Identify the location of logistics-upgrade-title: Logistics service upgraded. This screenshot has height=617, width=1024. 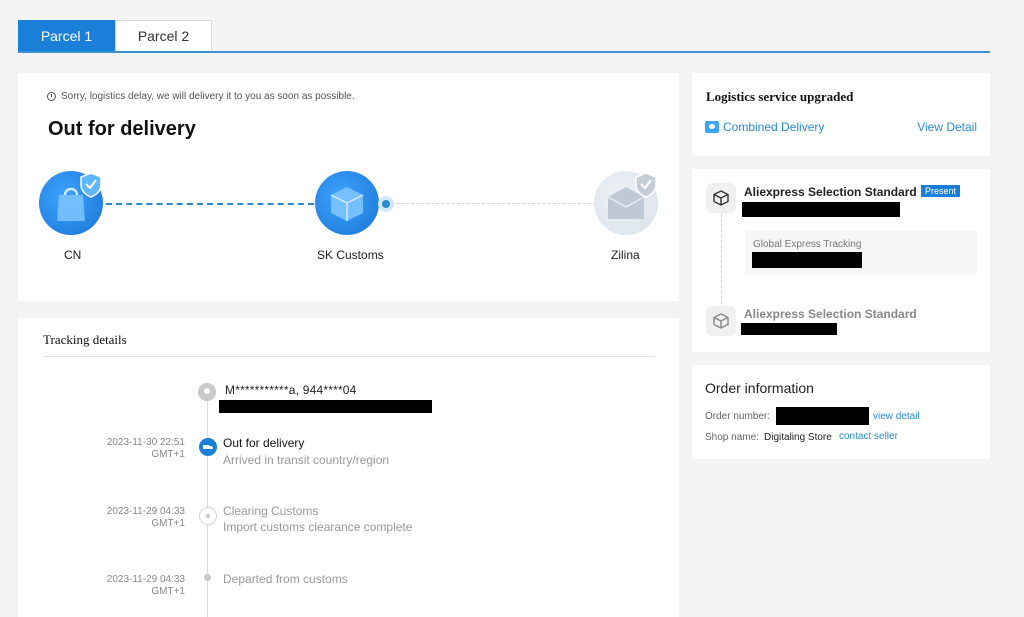
(780, 96).